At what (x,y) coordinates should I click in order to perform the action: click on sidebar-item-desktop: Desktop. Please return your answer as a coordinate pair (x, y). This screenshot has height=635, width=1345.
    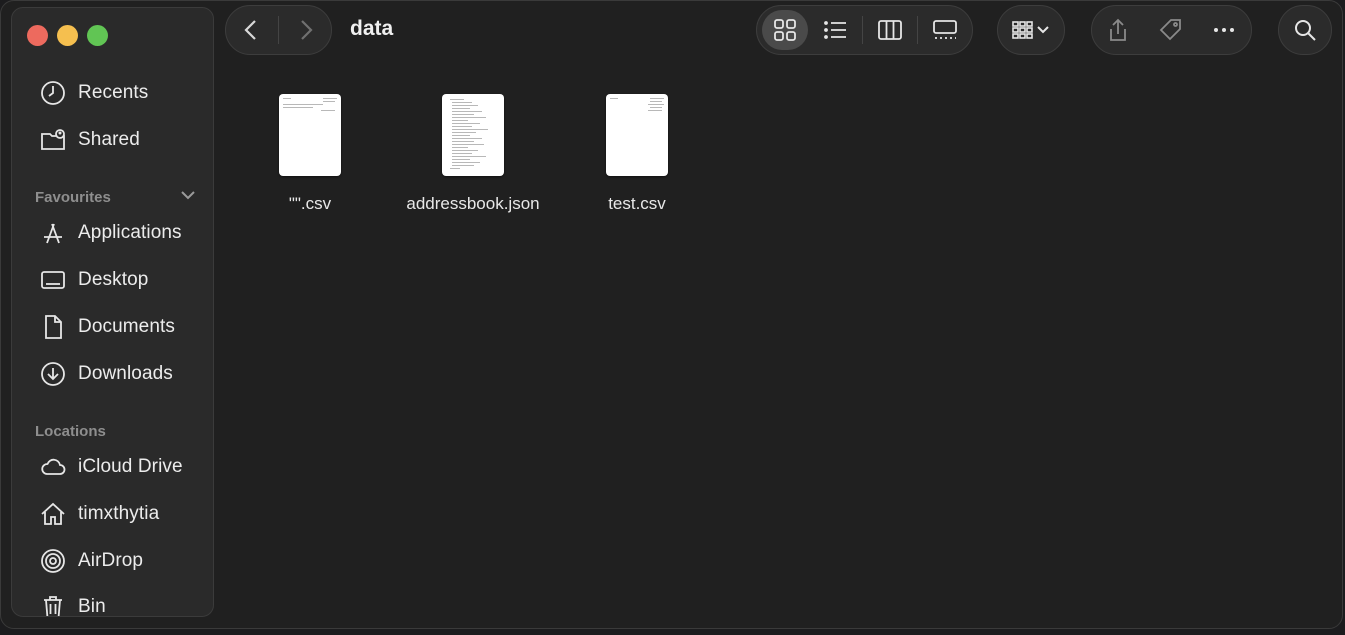
    Looking at the image, I should click on (112, 280).